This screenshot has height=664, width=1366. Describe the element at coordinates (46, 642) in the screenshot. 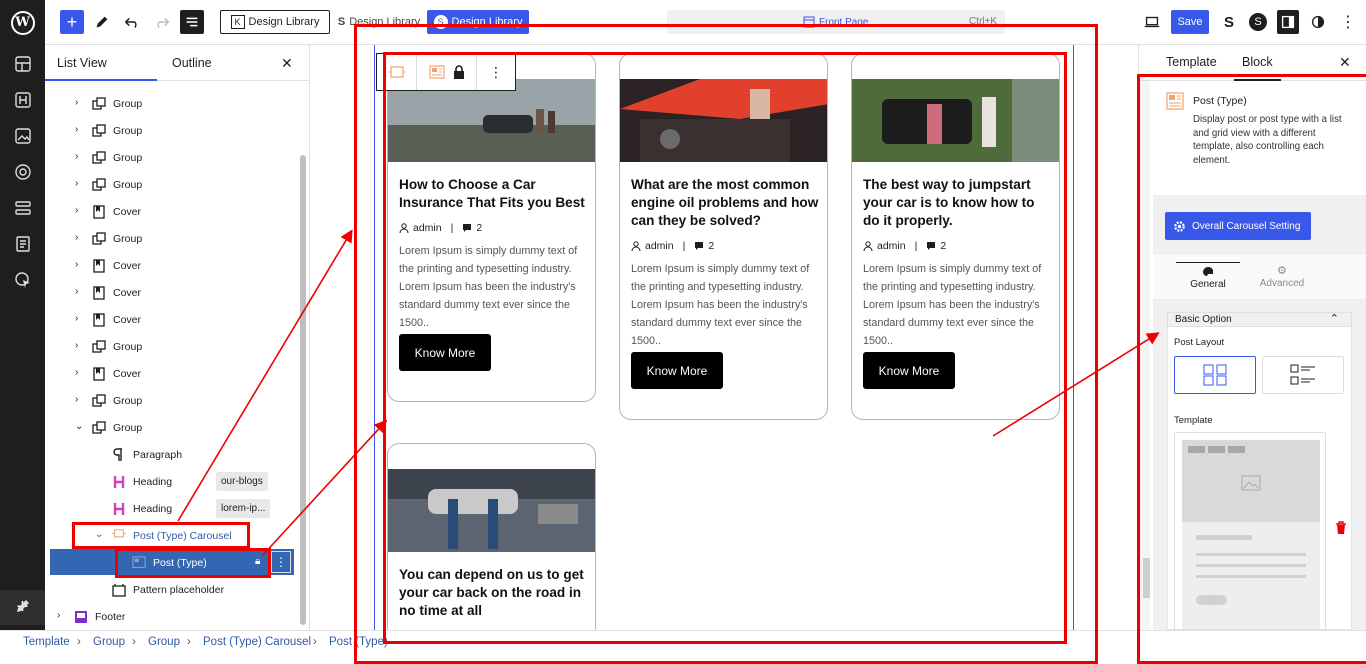

I see `breadcrumb-item: Template` at that location.